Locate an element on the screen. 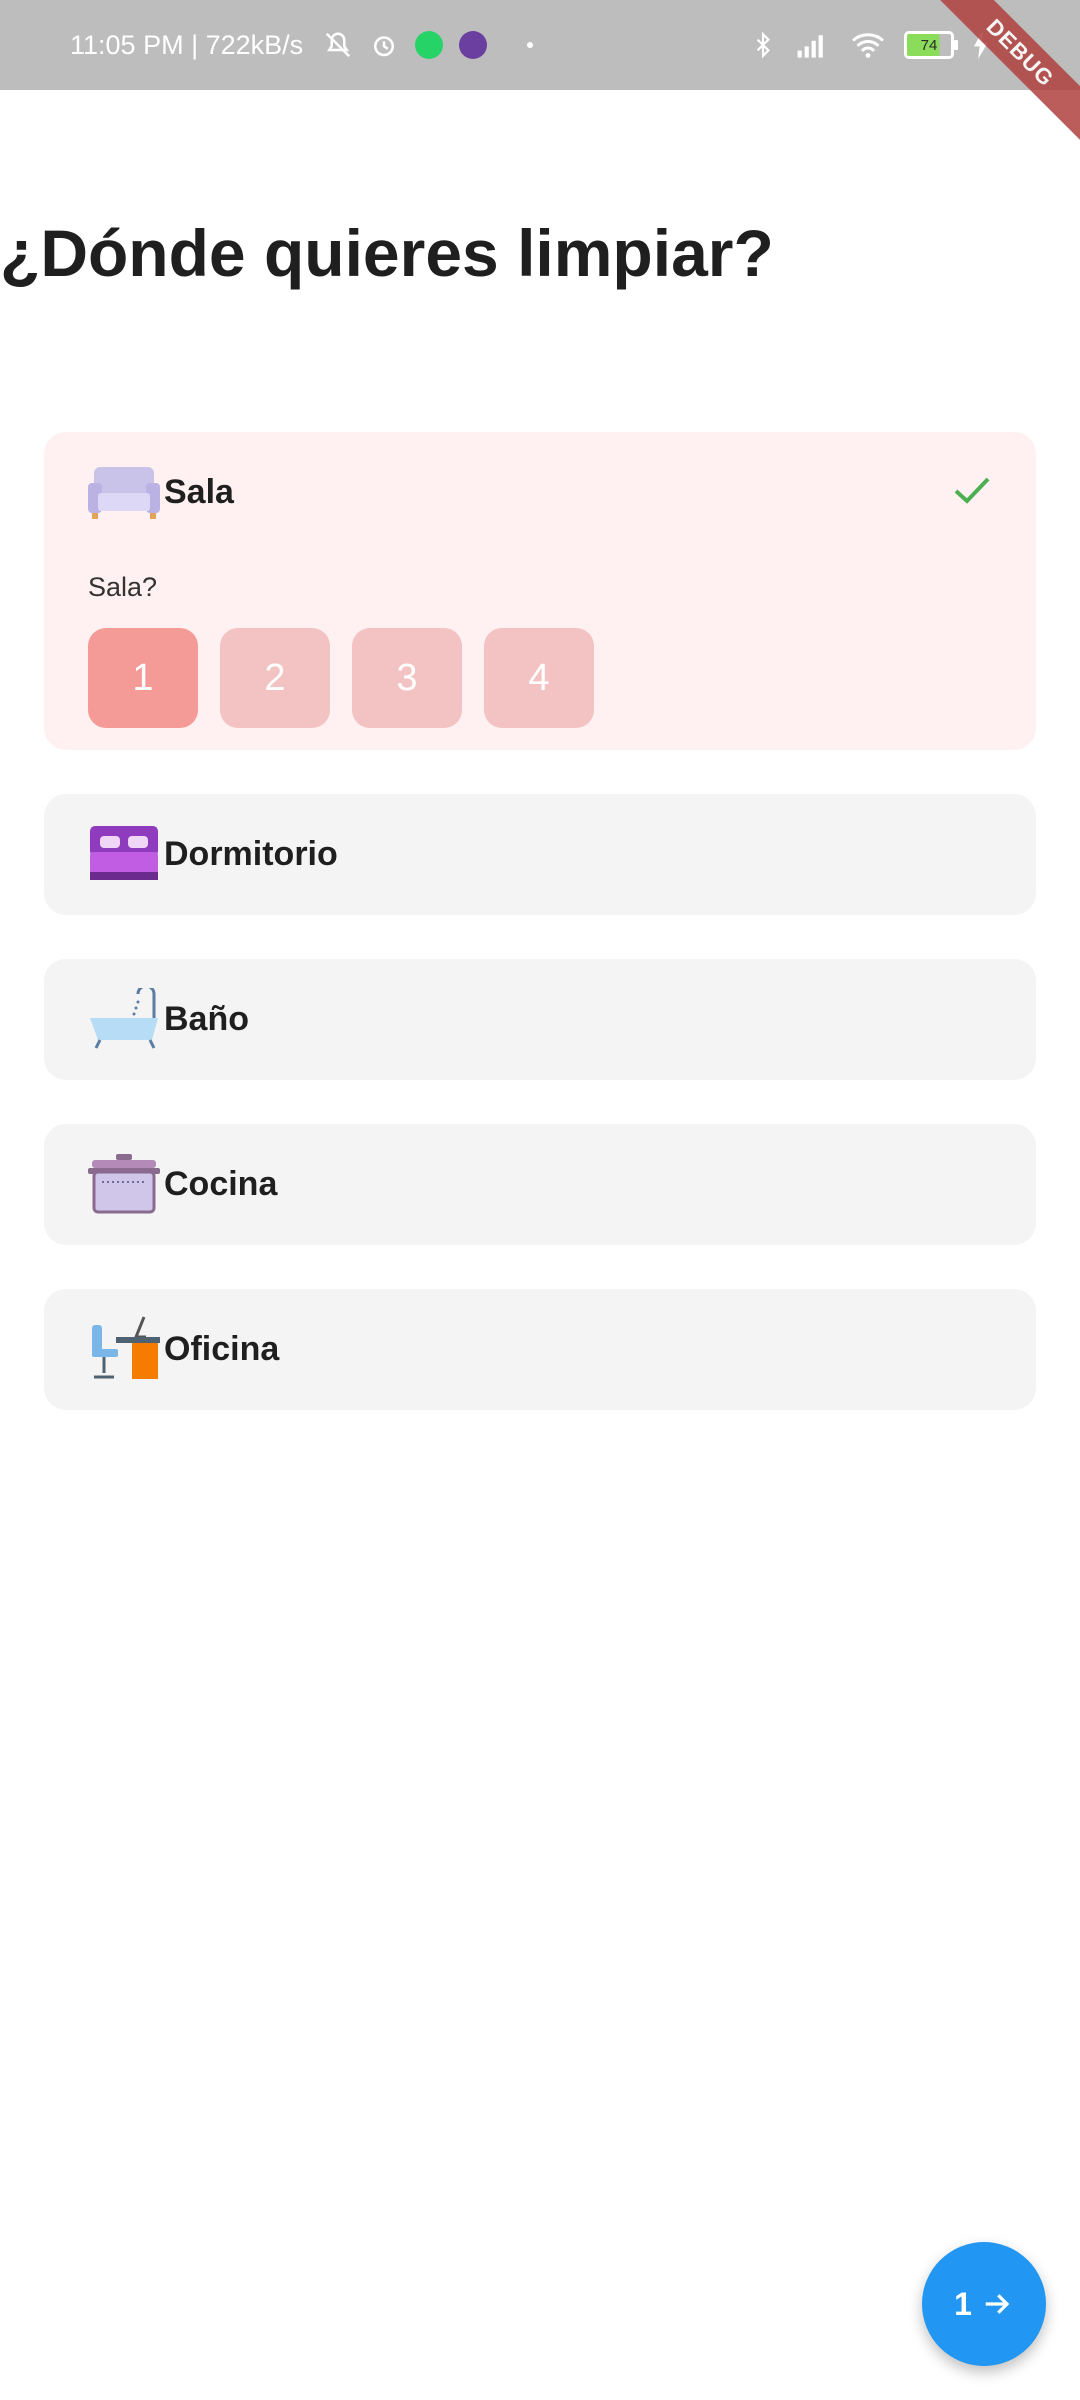 The image size is (1080, 2400). quantity-option-1: 1 is located at coordinates (143, 678).